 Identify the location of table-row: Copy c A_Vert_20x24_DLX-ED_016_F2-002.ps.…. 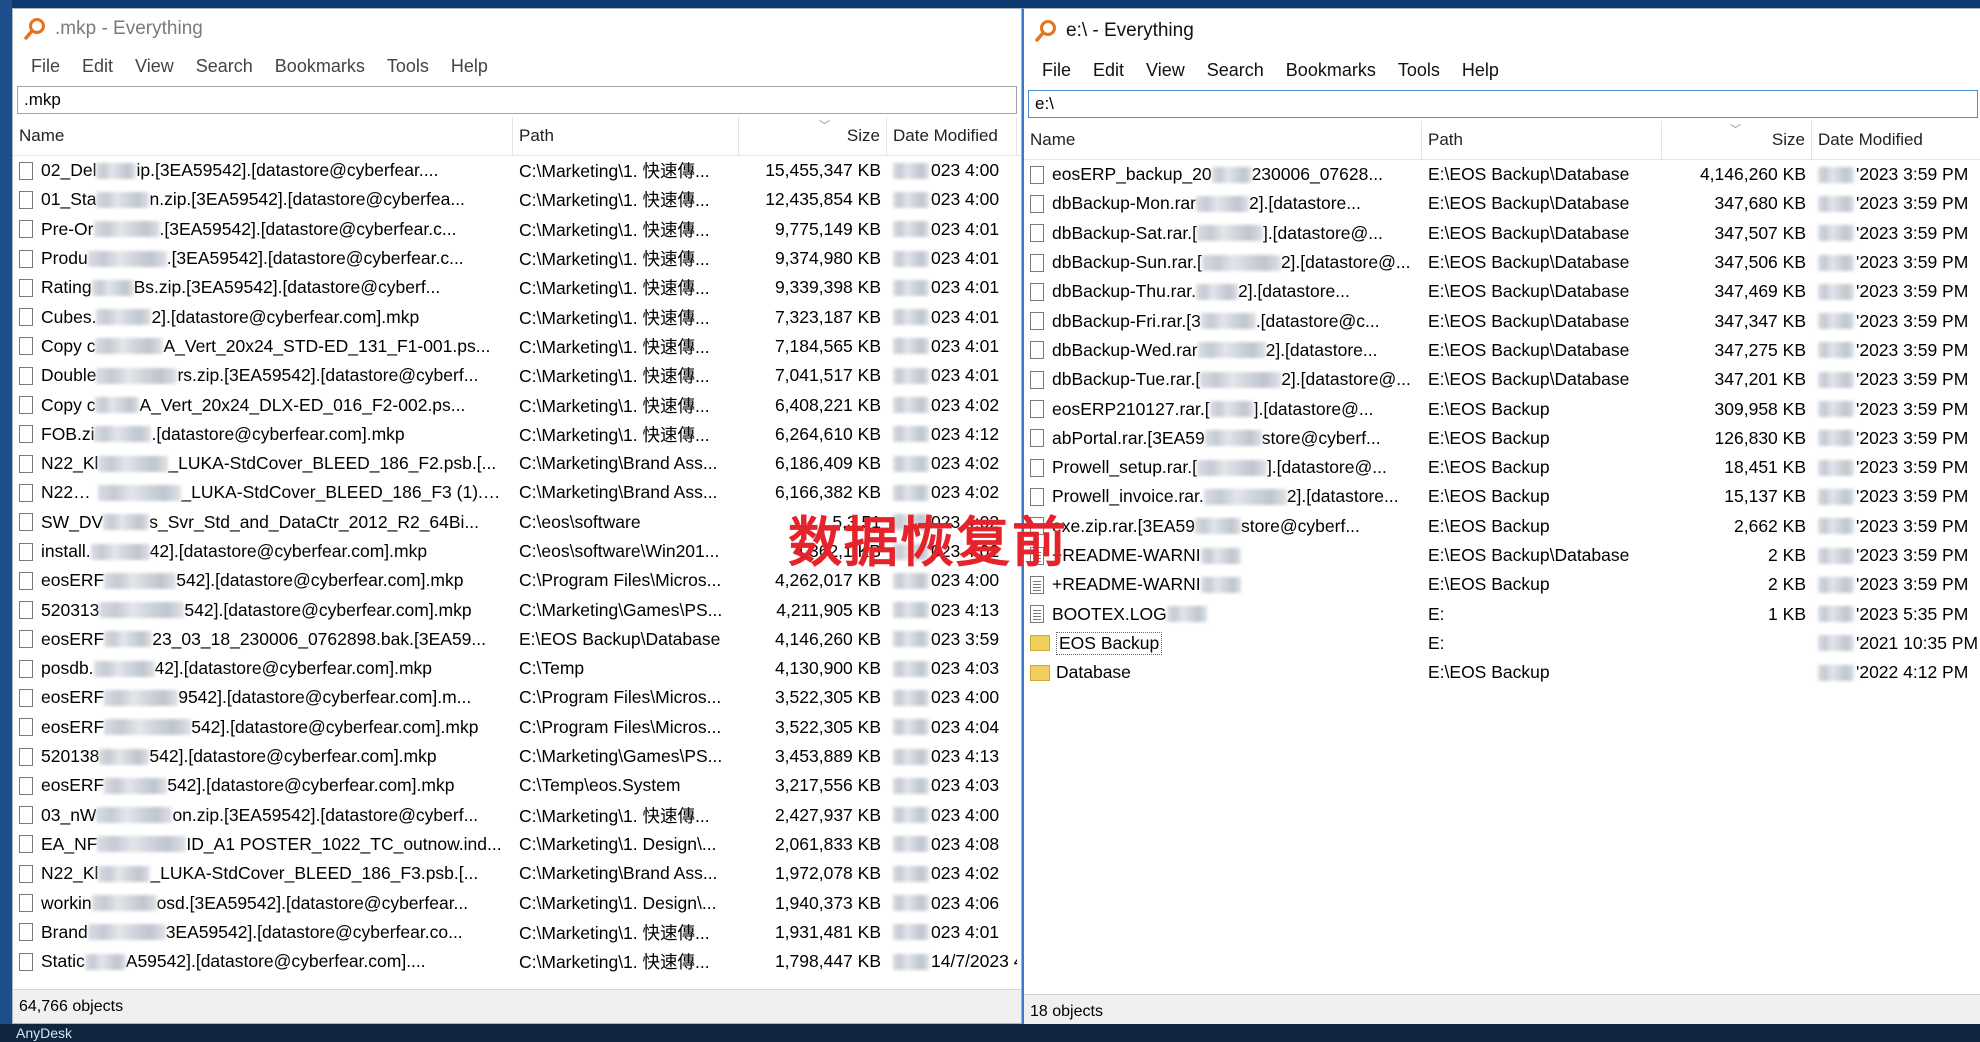
(517, 404).